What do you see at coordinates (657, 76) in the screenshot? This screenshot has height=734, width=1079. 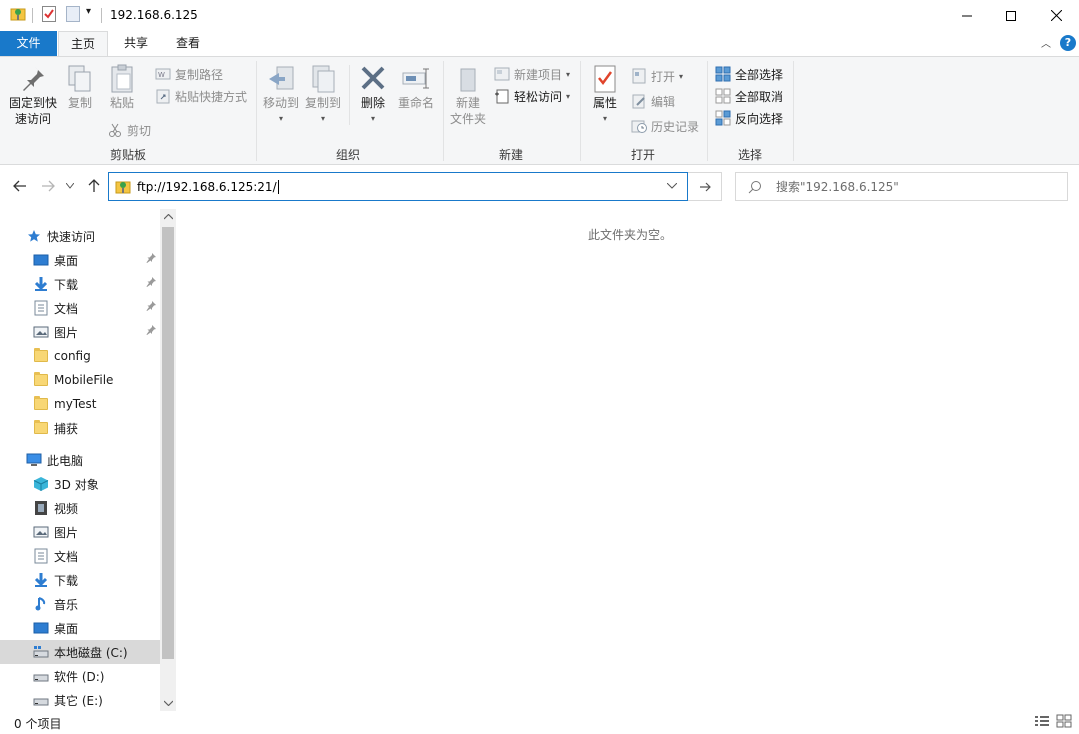 I see `open-button: 打开 ▾` at bounding box center [657, 76].